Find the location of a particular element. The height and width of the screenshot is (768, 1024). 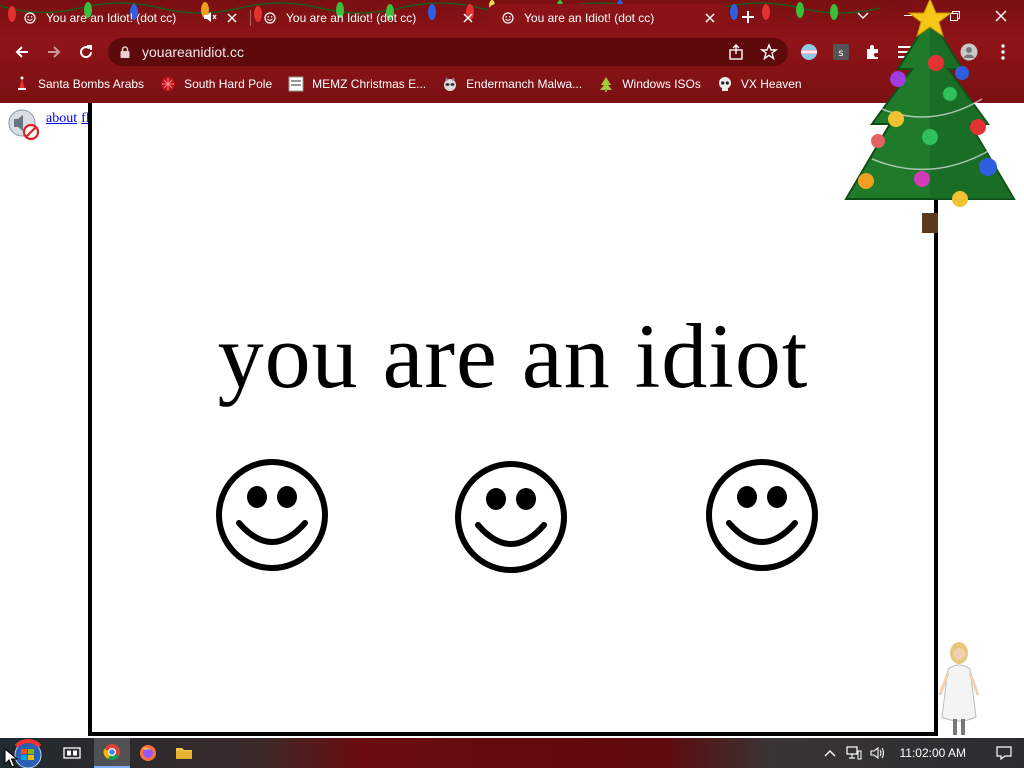

bookmark-windows-isos: Windows ISOs is located at coordinates (649, 84).